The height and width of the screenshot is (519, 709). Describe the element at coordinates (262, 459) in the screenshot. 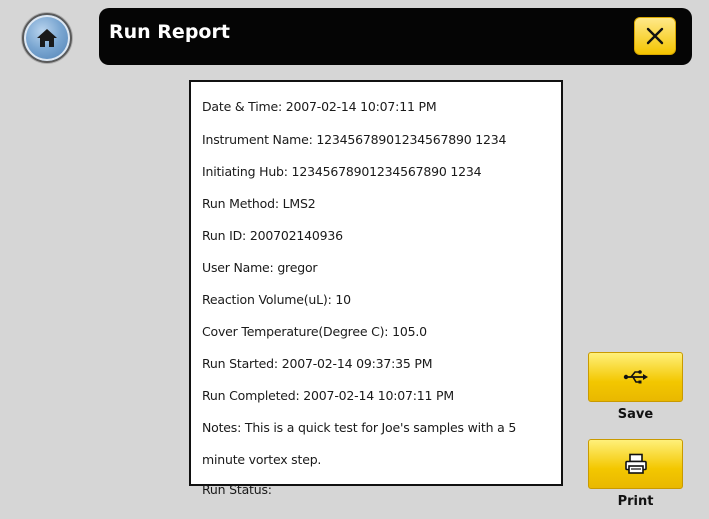

I see `report-notes-continued: minute vortex step.` at that location.